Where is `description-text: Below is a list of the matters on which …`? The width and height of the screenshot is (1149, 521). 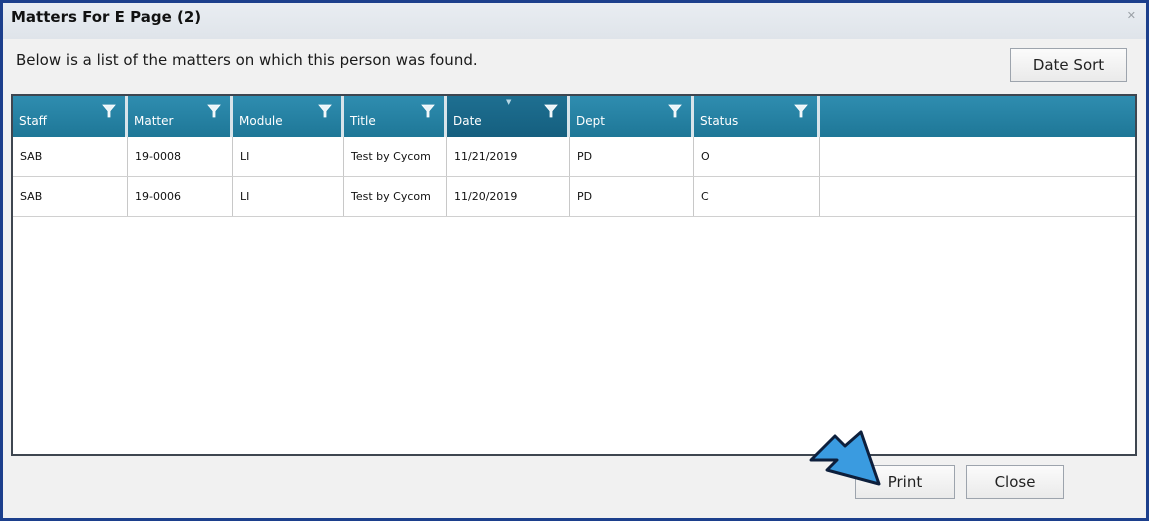 description-text: Below is a list of the matters on which … is located at coordinates (247, 60).